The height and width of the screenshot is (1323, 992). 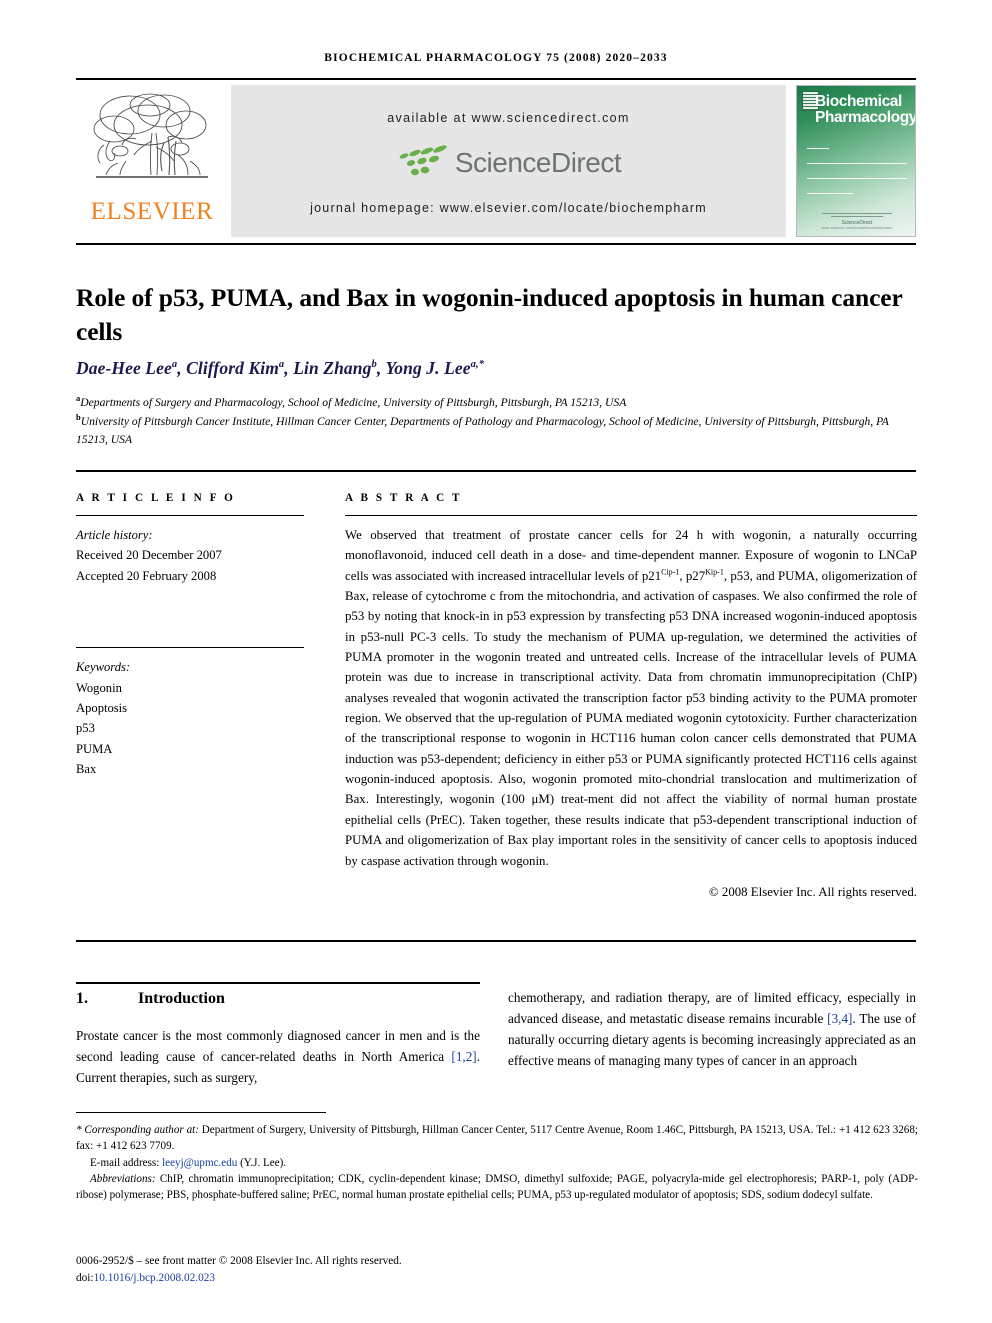 I want to click on introduction-rule, so click(x=278, y=983).